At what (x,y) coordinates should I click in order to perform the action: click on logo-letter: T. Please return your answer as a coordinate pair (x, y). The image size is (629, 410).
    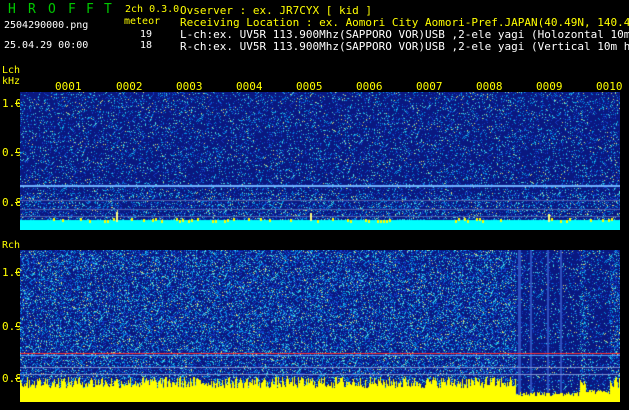
    Looking at the image, I should click on (108, 9).